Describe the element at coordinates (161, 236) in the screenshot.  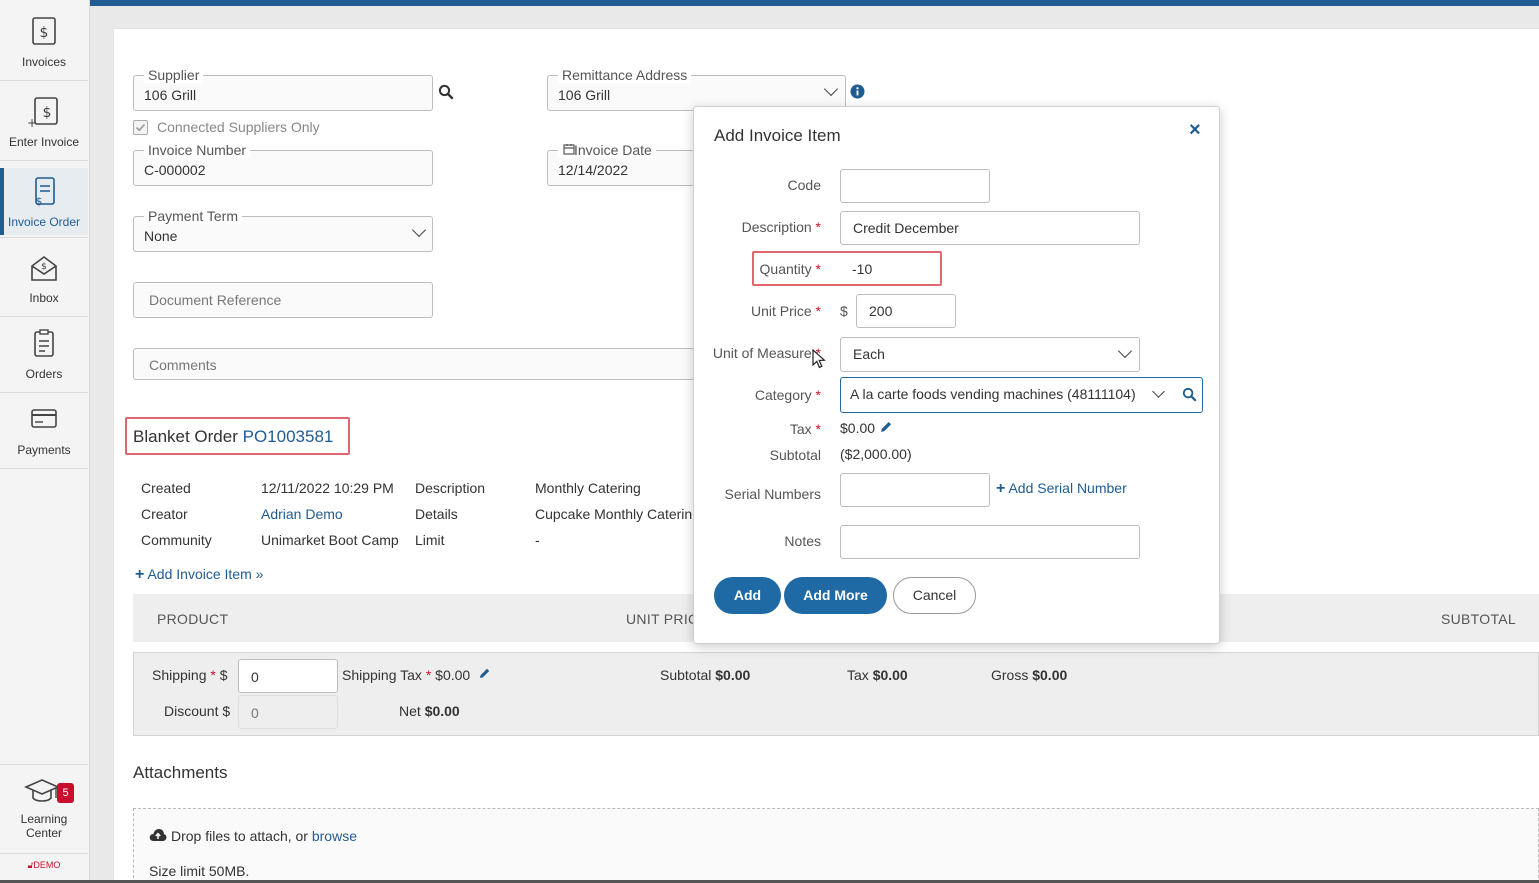
I see `payment-term-value: None` at that location.